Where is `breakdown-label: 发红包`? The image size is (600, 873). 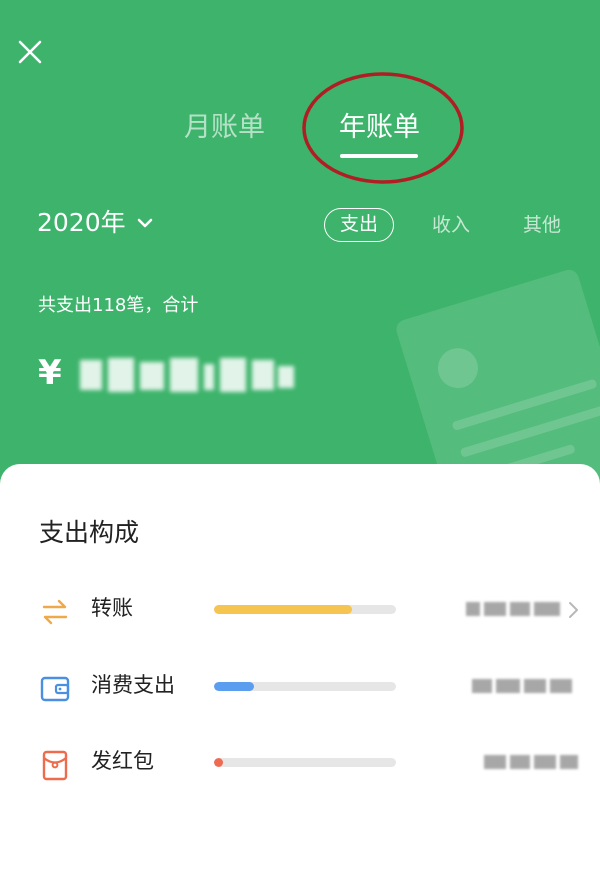 breakdown-label: 发红包 is located at coordinates (122, 761).